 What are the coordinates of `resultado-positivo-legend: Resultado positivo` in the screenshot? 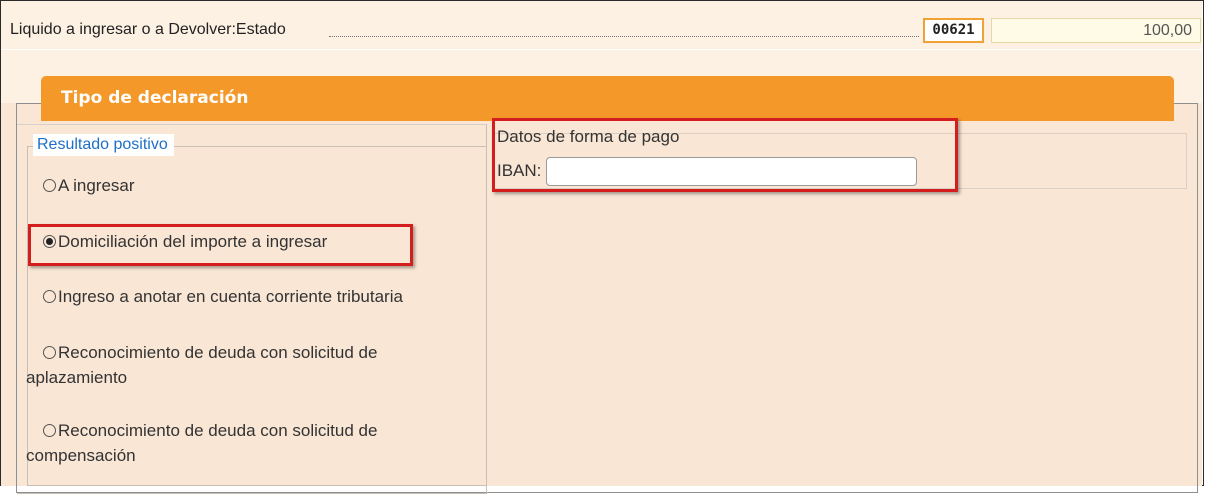 It's located at (103, 145).